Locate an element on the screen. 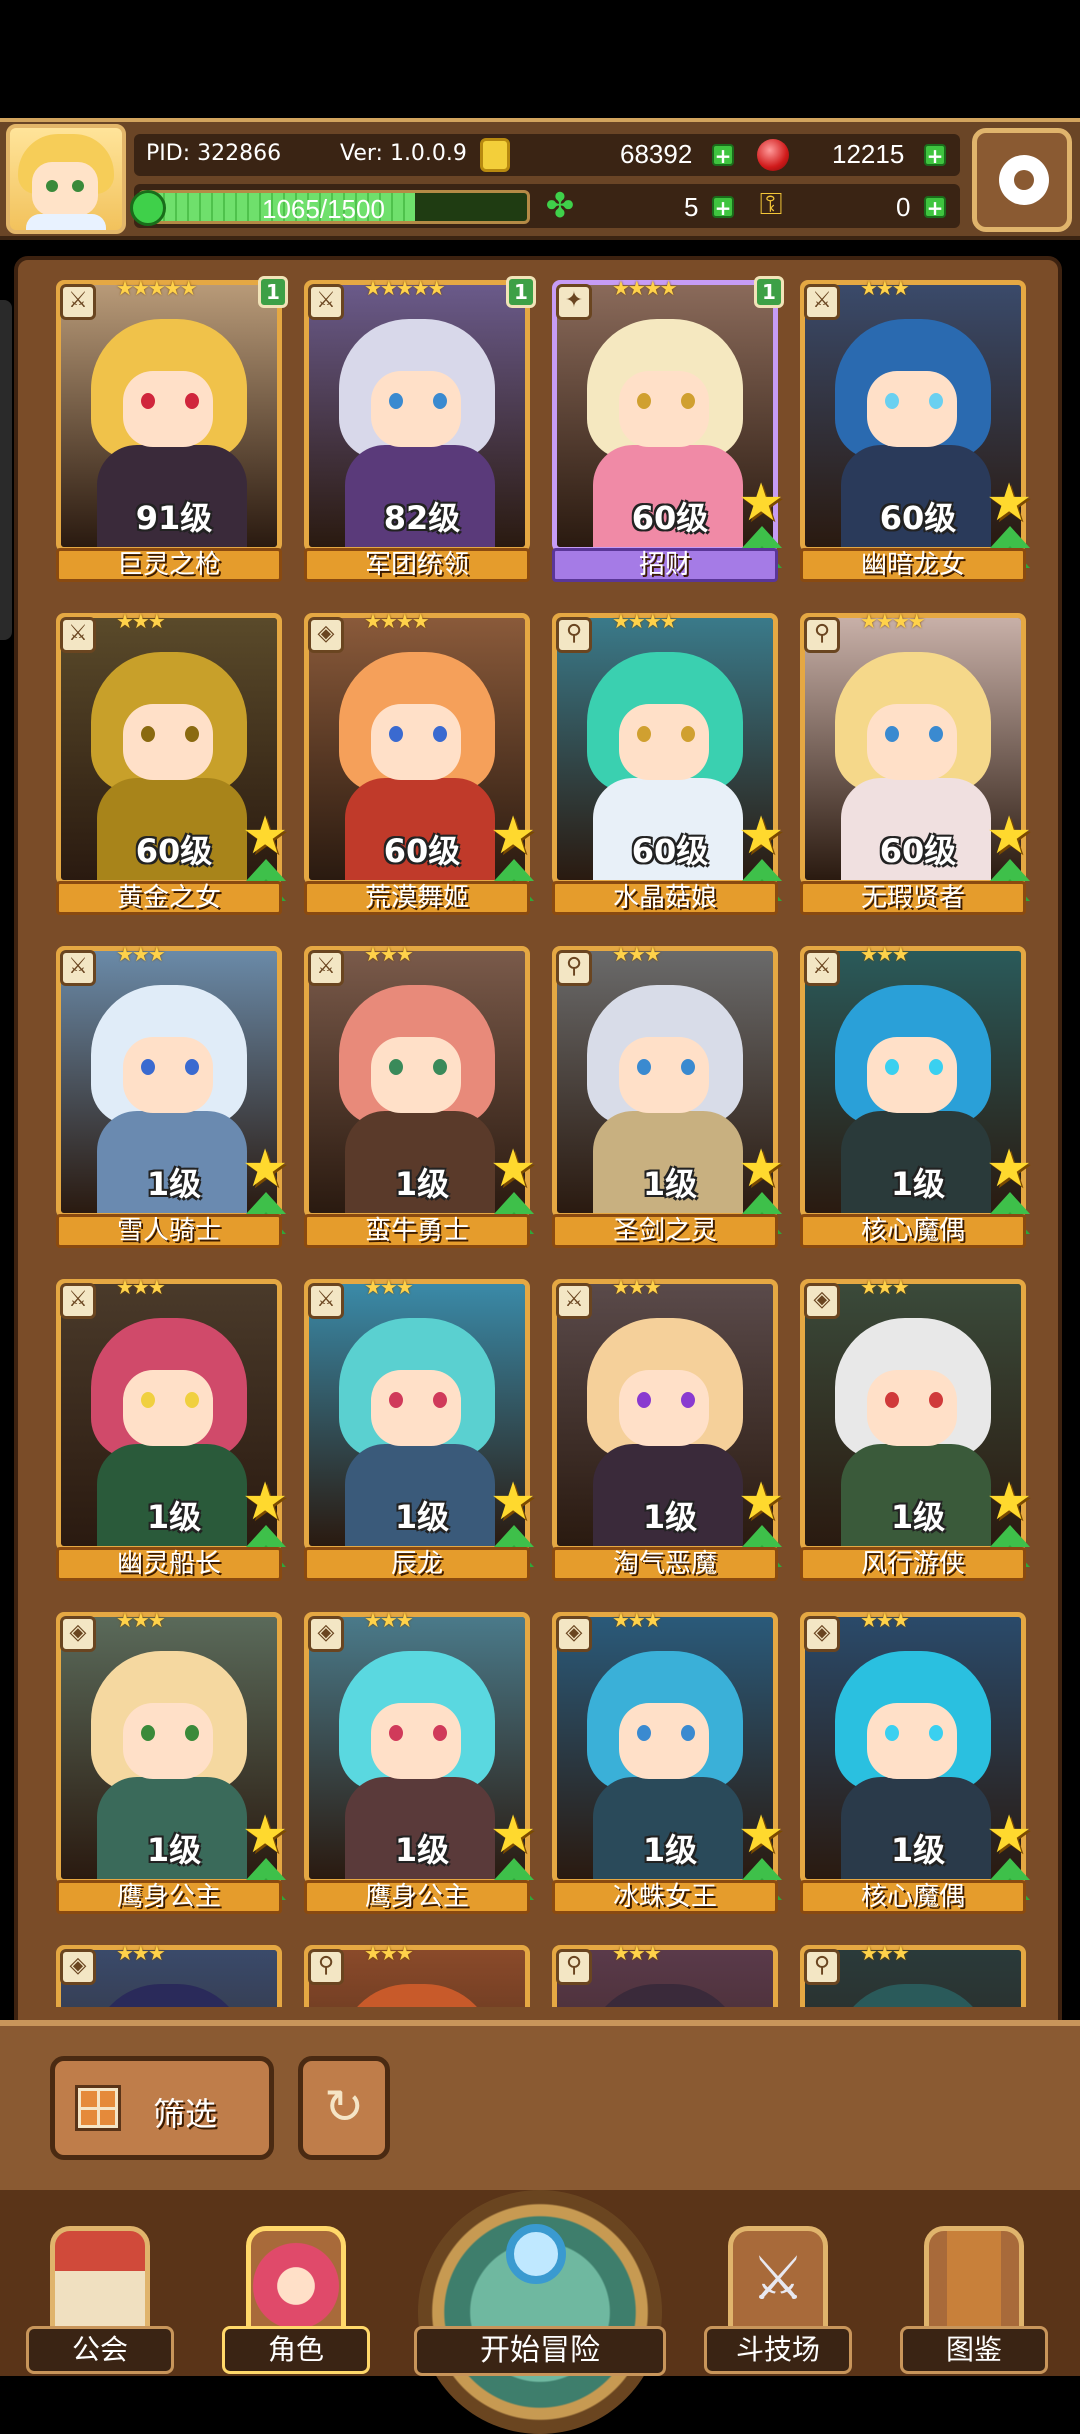 The width and height of the screenshot is (1080, 2434). settings-button is located at coordinates (1022, 180).